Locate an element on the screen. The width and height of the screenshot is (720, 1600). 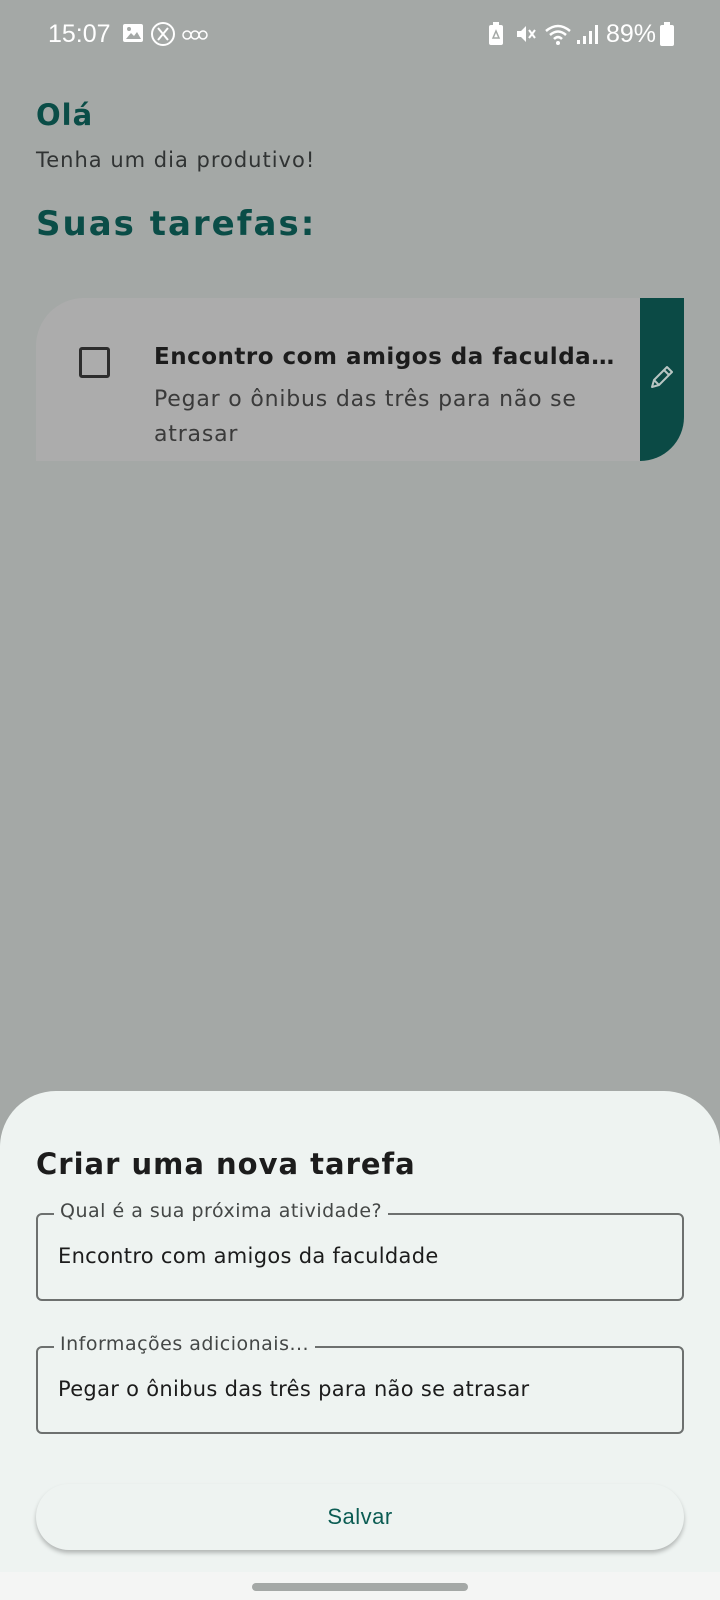
status-time: 15:07 is located at coordinates (79, 34).